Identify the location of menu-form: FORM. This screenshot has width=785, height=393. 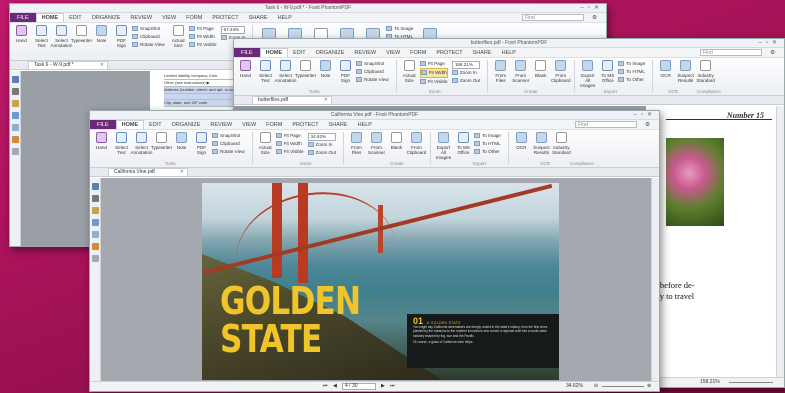
(194, 18).